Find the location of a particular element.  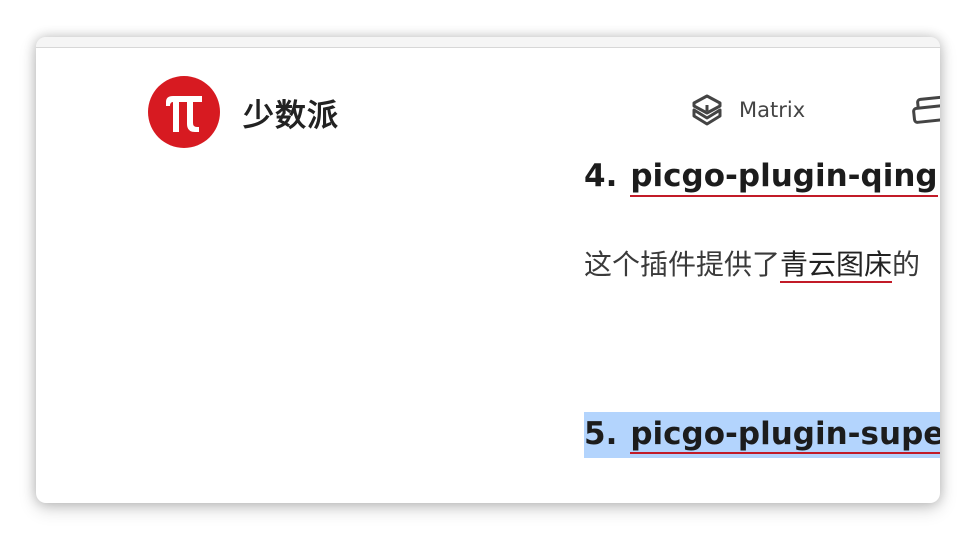

heading-number: 4. is located at coordinates (601, 176).